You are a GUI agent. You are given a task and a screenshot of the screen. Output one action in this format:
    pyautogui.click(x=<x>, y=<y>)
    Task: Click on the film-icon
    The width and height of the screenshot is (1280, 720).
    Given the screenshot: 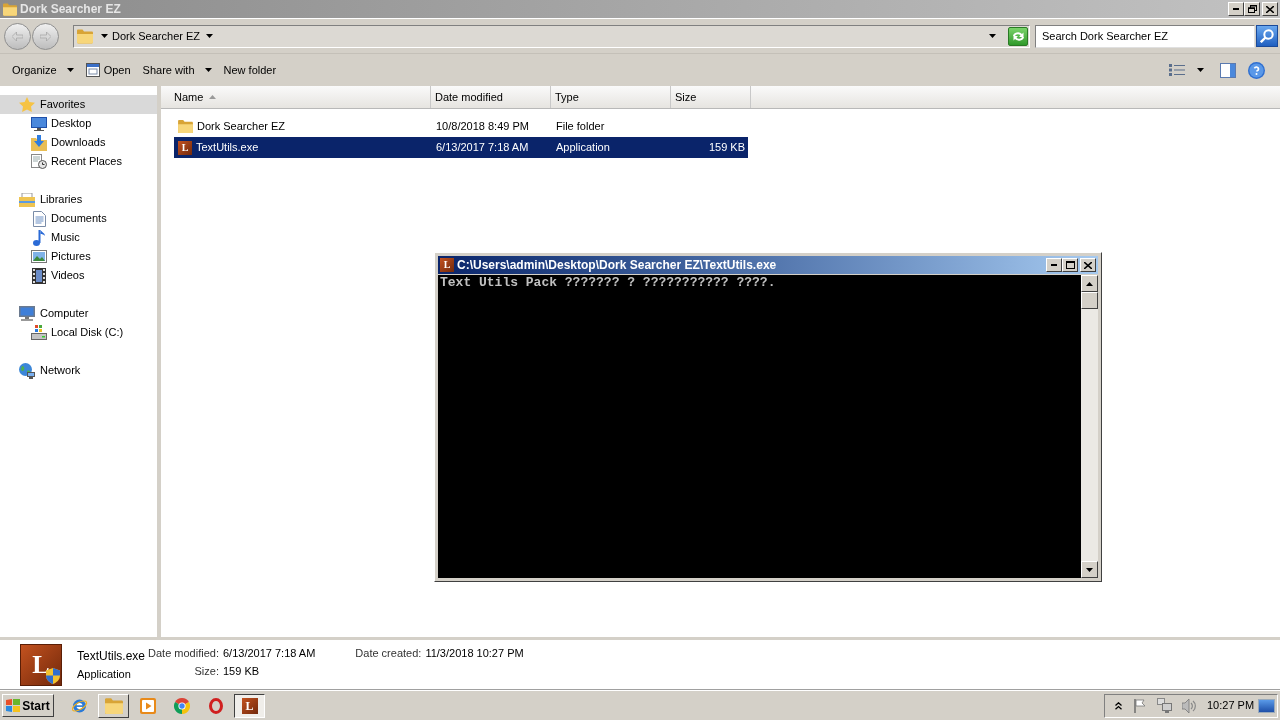 What is the action you would take?
    pyautogui.click(x=39, y=275)
    